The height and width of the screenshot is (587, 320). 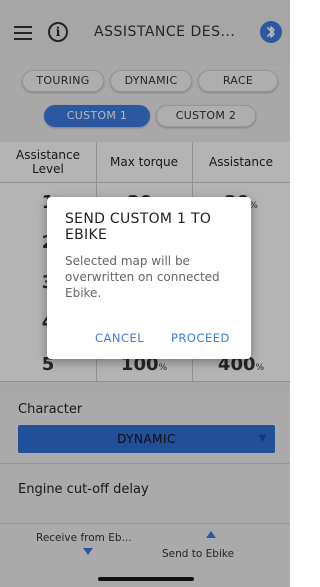 What do you see at coordinates (200, 338) in the screenshot?
I see `proceed-button: PROCEED` at bounding box center [200, 338].